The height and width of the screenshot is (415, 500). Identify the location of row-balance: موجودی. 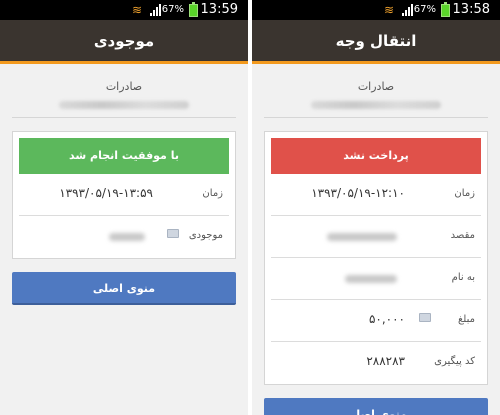
(124, 237).